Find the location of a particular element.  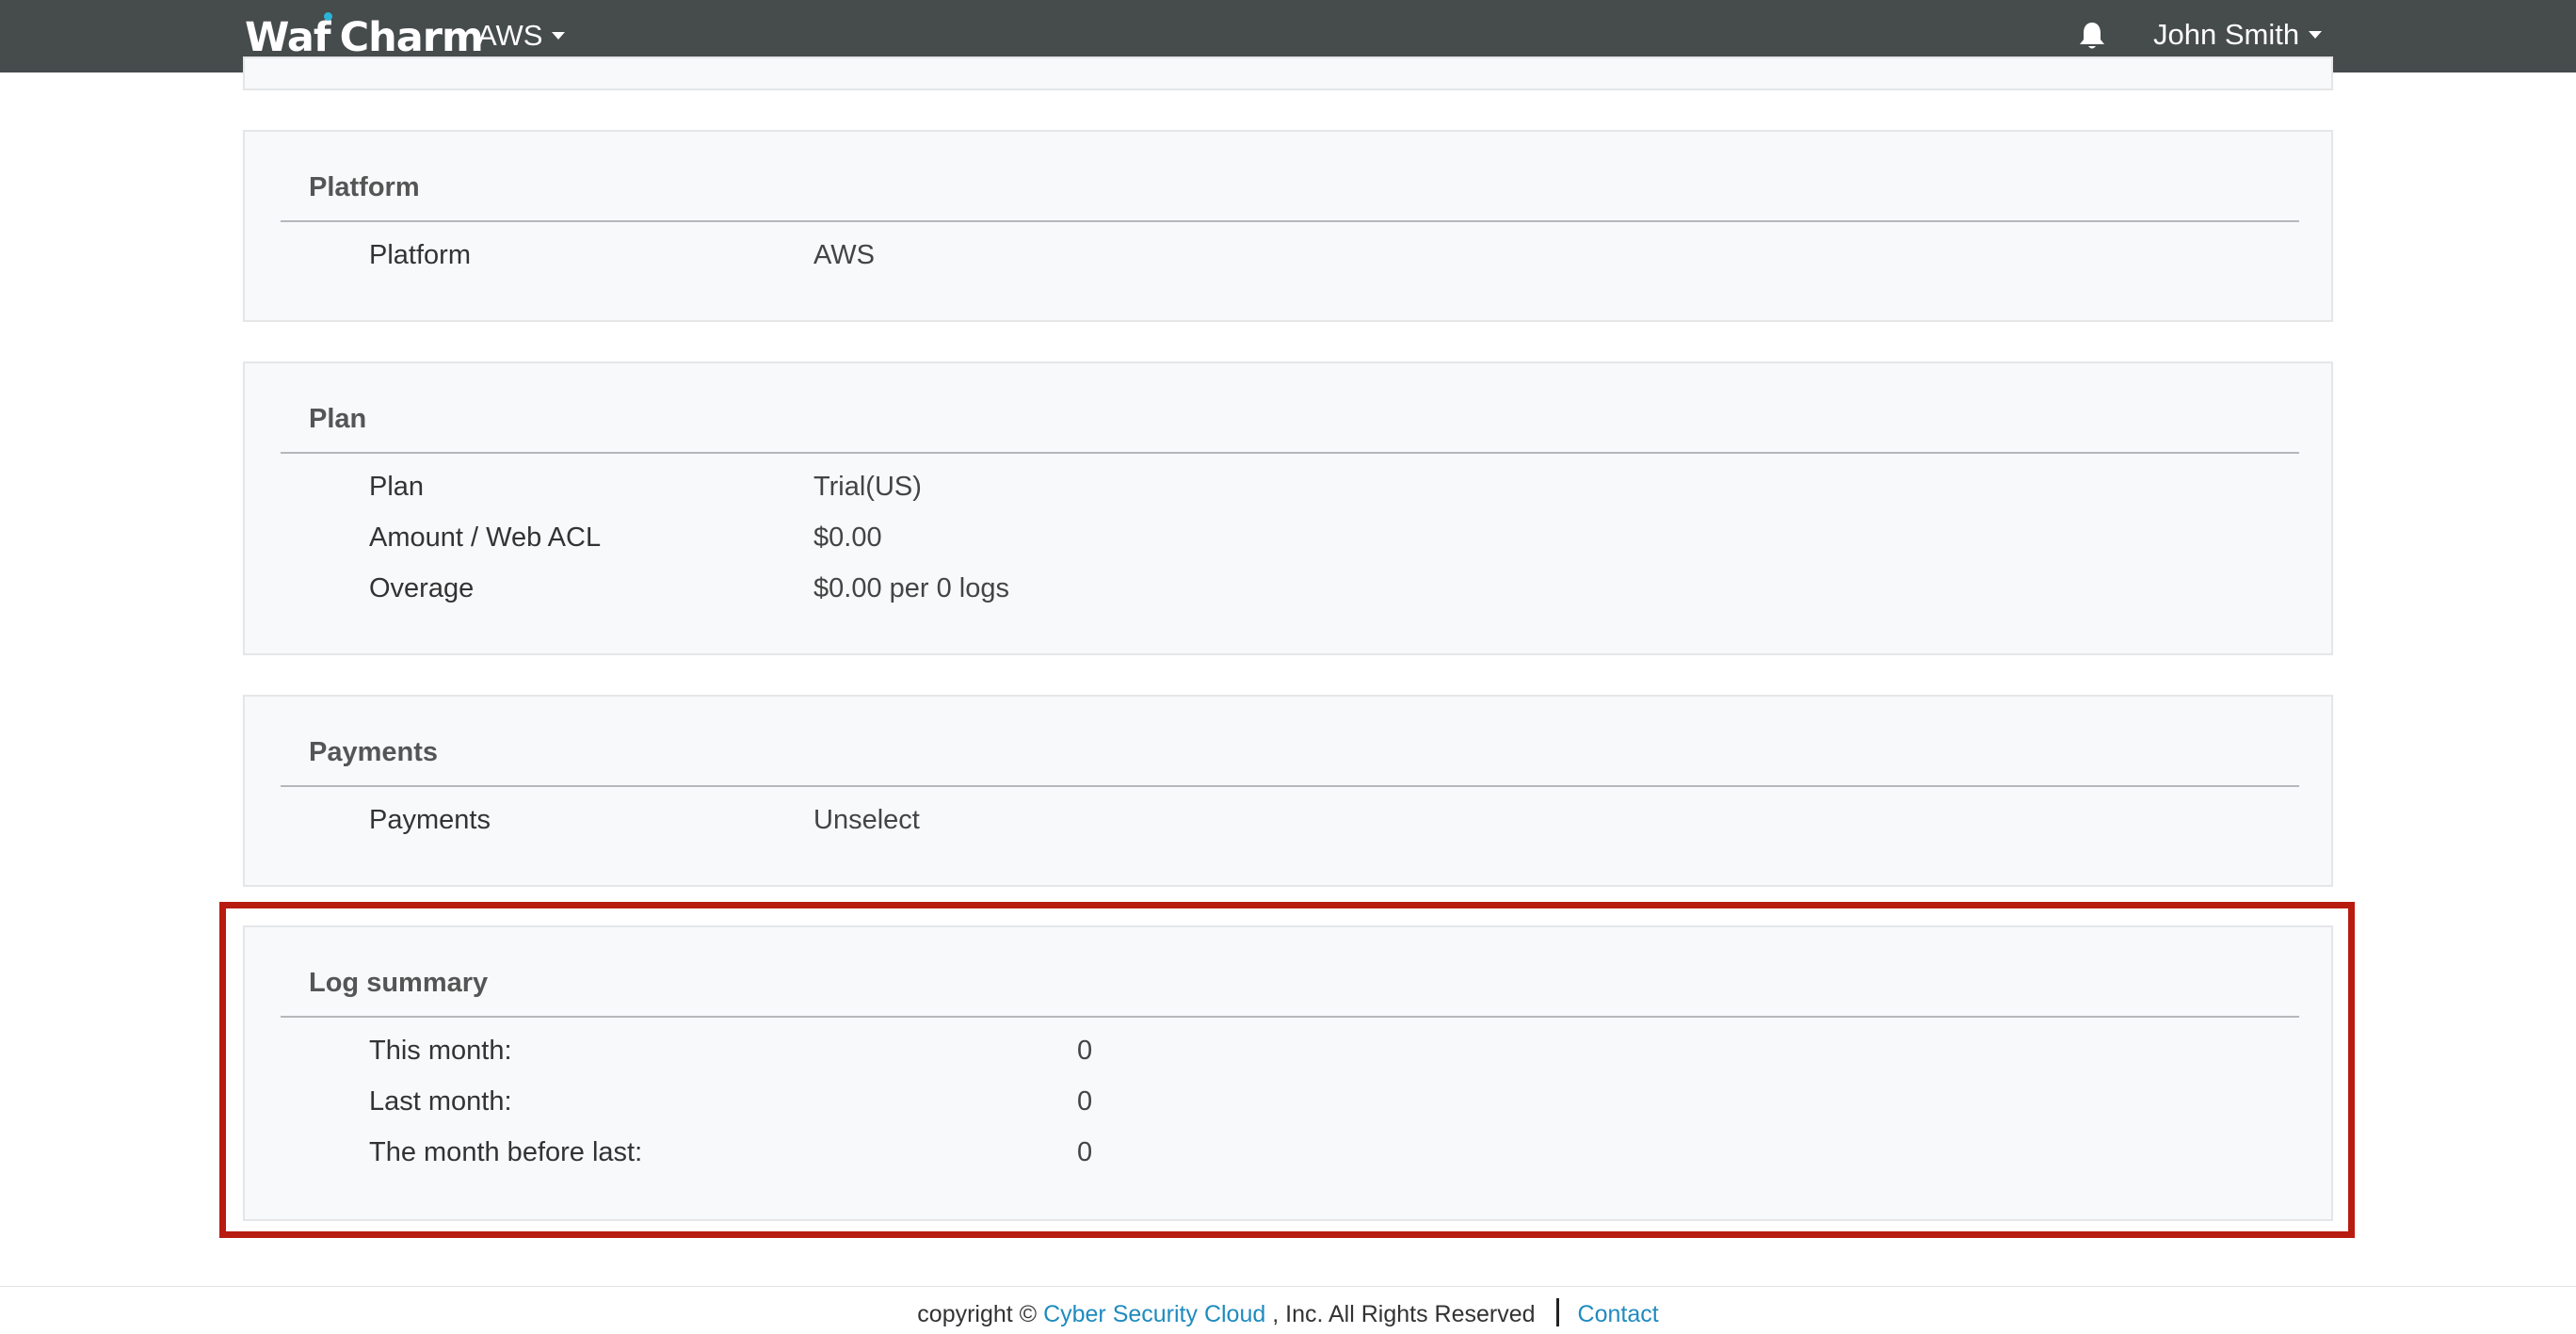

logo-text-charm: Charm is located at coordinates (411, 38).